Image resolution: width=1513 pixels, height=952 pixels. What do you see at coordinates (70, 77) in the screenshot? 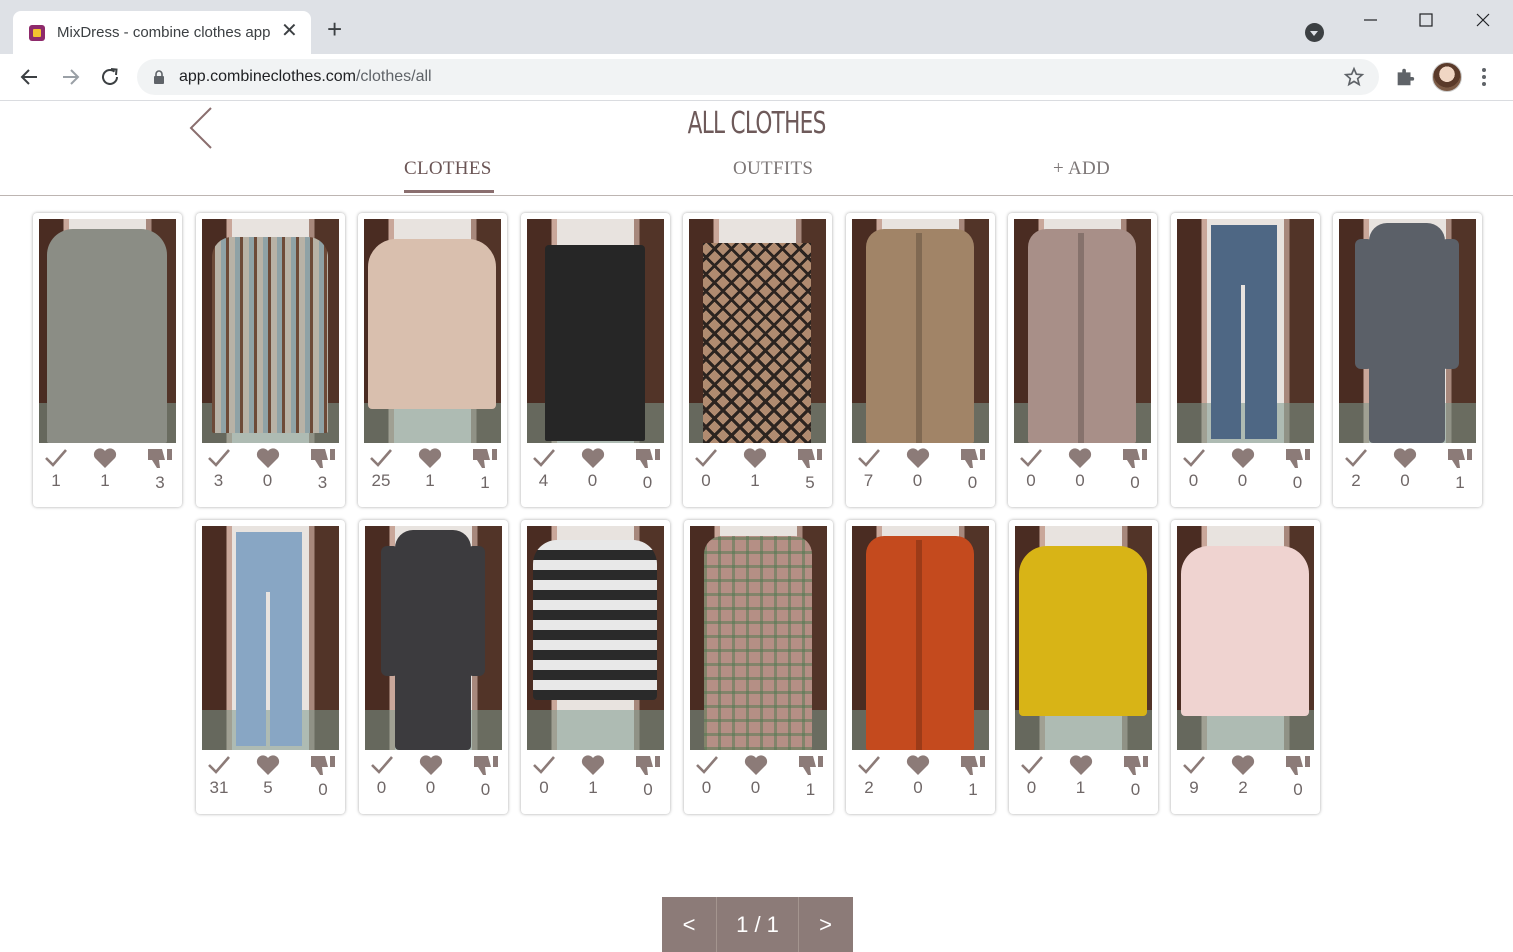
I see `forward-arrow-icon` at bounding box center [70, 77].